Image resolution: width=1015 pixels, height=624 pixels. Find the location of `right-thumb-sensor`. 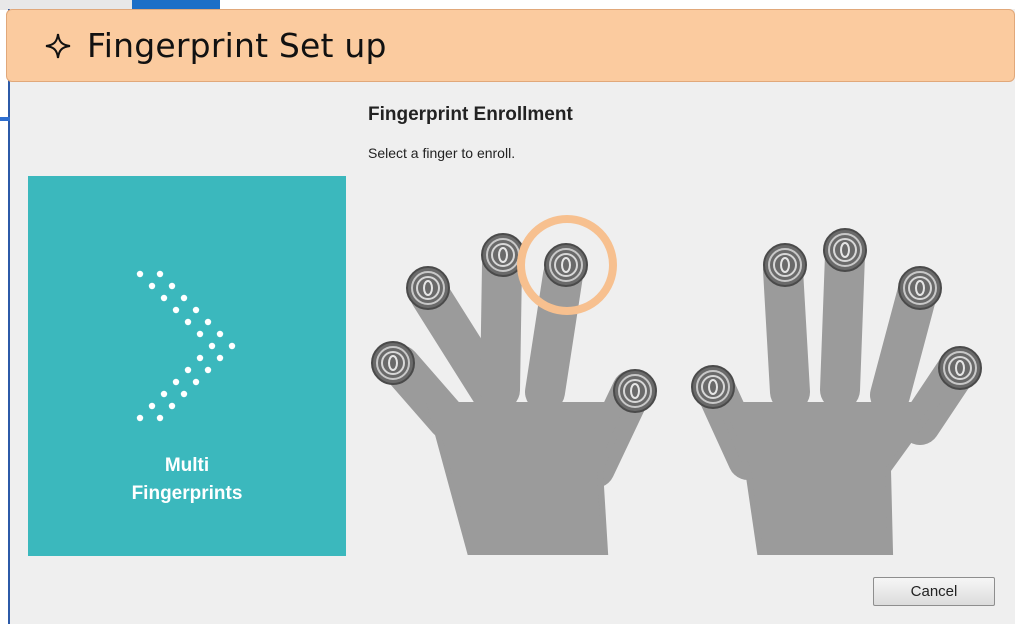

right-thumb-sensor is located at coordinates (713, 387).